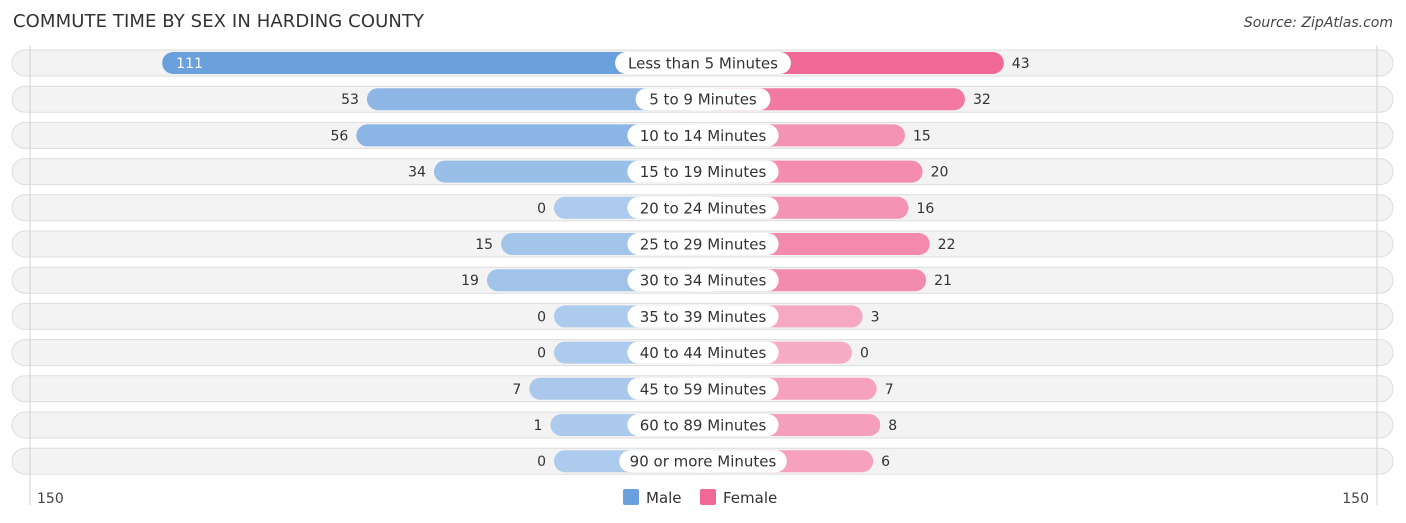 Image resolution: width=1406 pixels, height=523 pixels. I want to click on chart-row: 1 8 60 to 89 Minutes, so click(702, 425).